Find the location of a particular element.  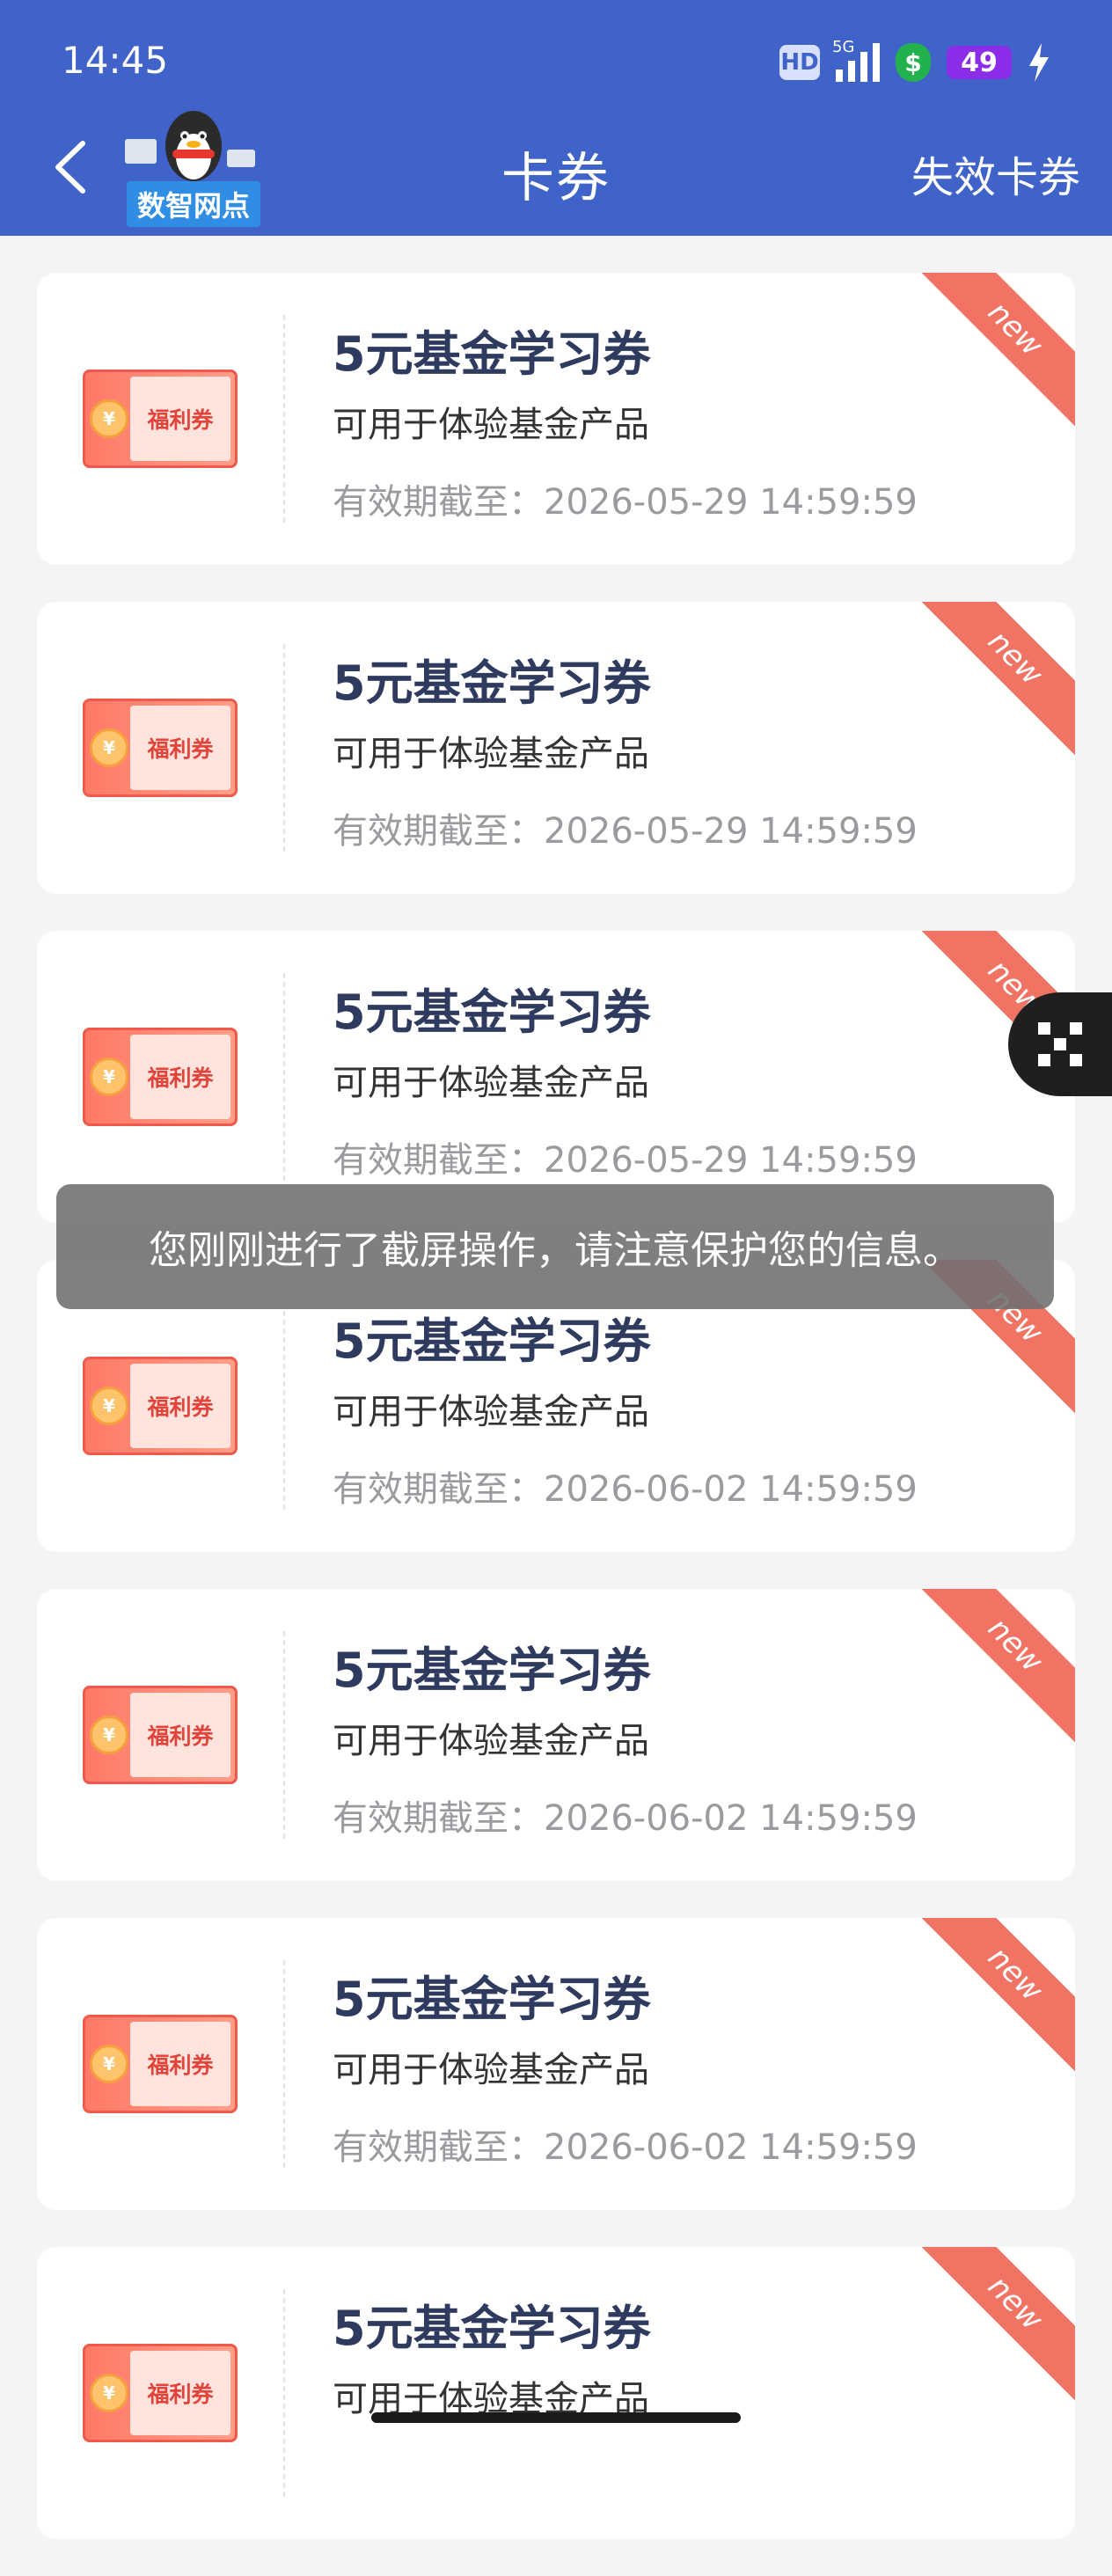

home-indicator is located at coordinates (556, 2417).